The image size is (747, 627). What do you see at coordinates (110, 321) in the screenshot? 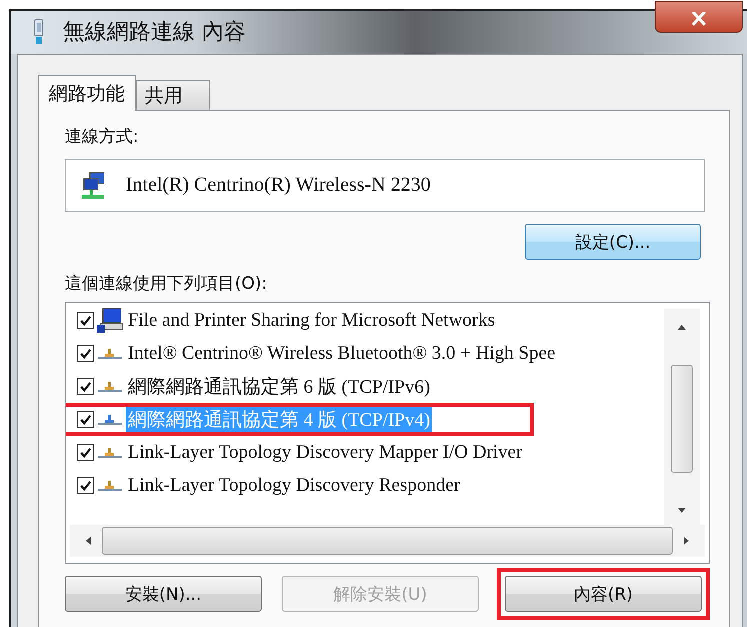
I see `computer-icon` at bounding box center [110, 321].